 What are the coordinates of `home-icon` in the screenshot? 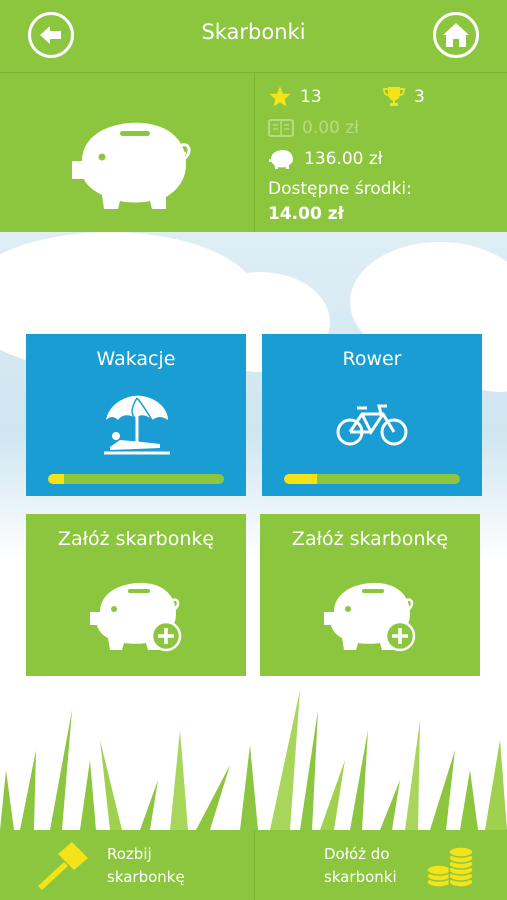 It's located at (456, 35).